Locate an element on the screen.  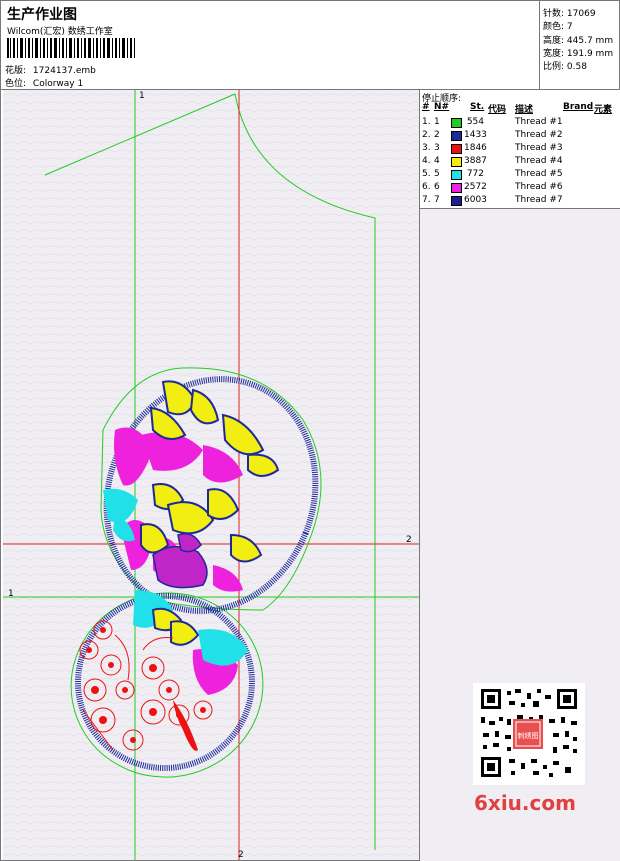
colorway-line: 色位: Colorway 1 is located at coordinates (44, 82).